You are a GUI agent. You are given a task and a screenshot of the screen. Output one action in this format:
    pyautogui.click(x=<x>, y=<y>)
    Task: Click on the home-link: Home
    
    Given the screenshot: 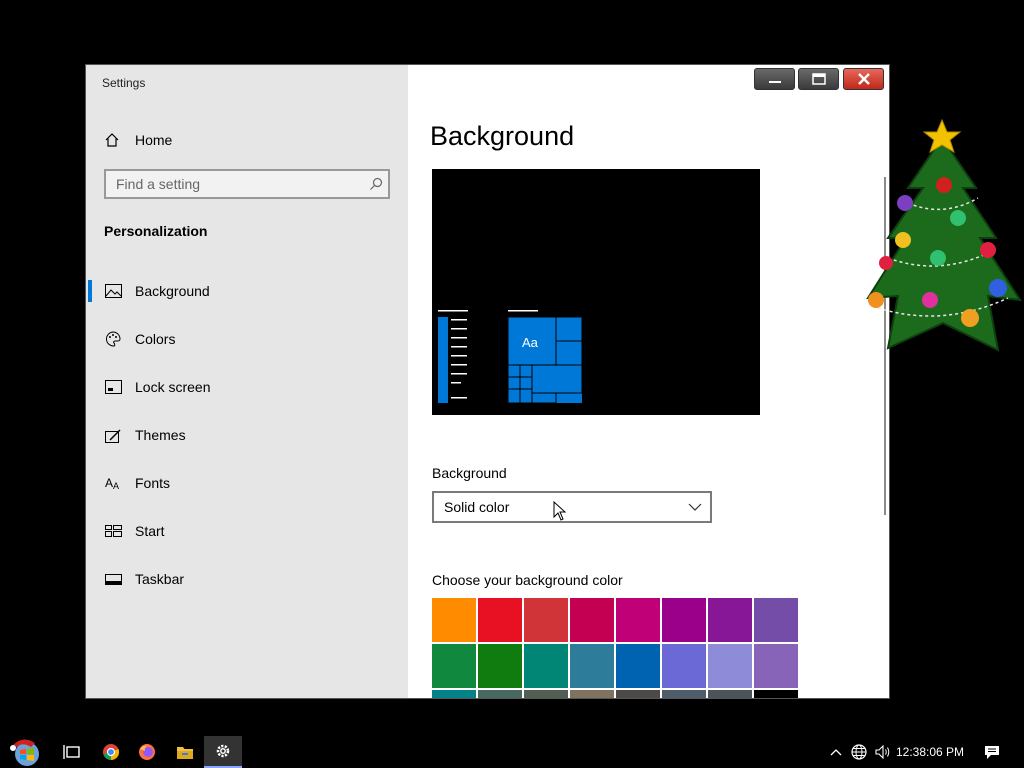 What is the action you would take?
    pyautogui.click(x=138, y=140)
    